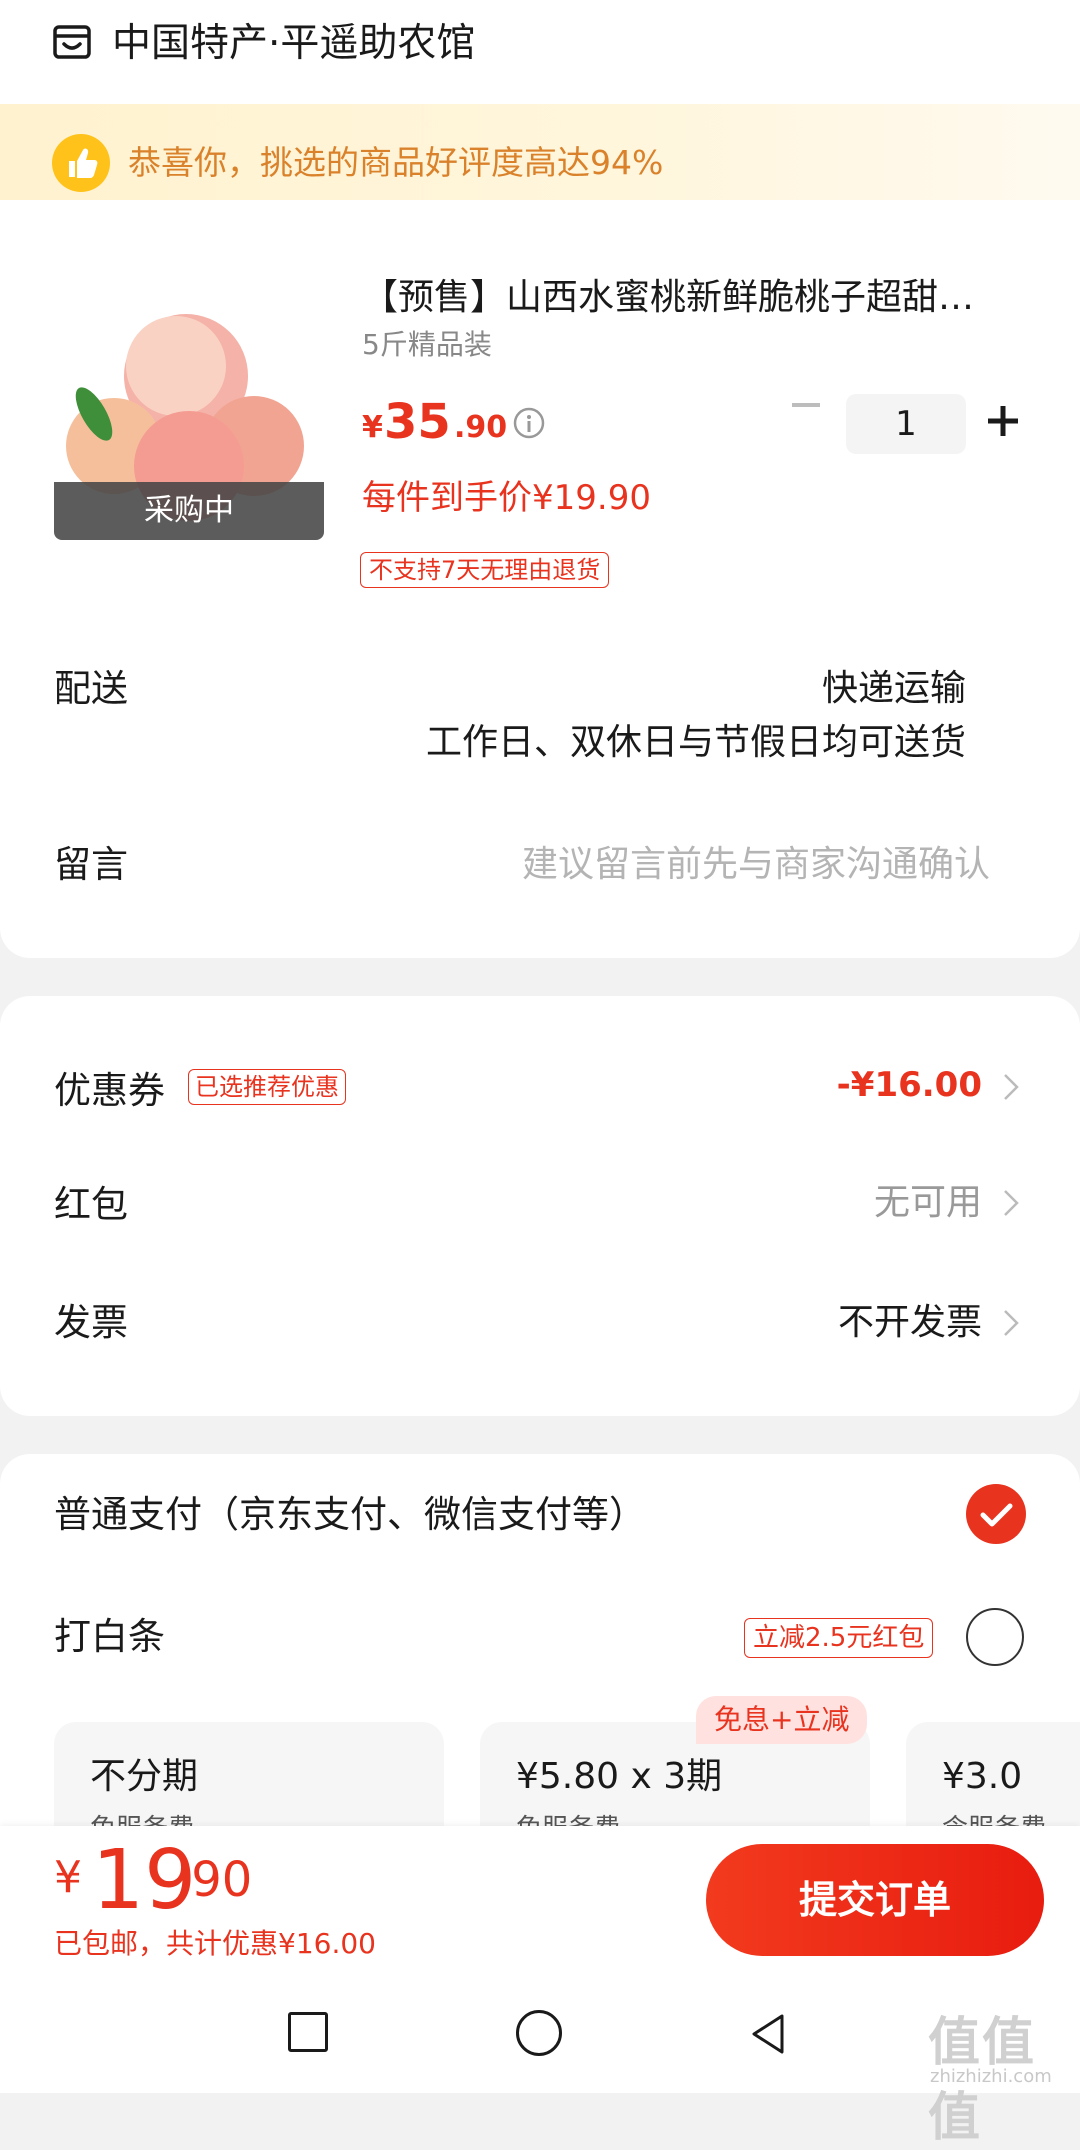 The height and width of the screenshot is (2150, 1080). Describe the element at coordinates (91, 688) in the screenshot. I see `delivery-label: 配送` at that location.